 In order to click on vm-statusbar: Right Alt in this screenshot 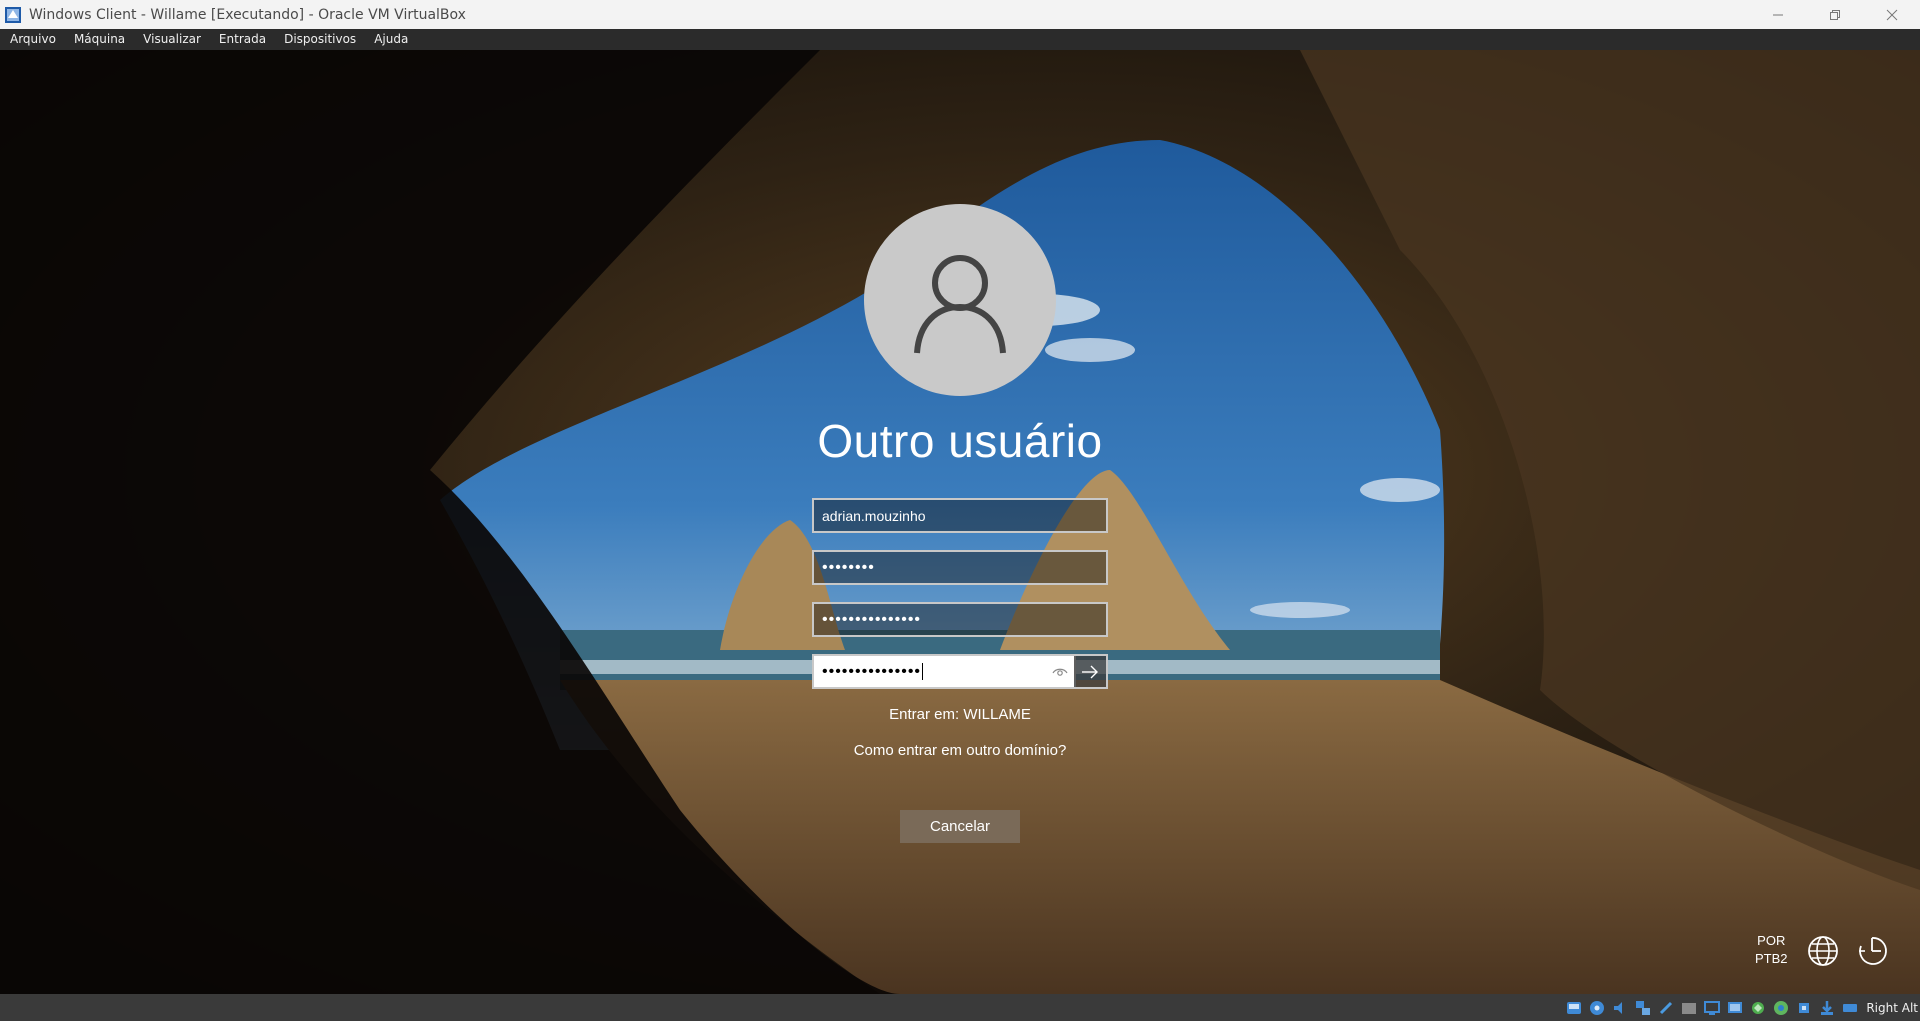, I will do `click(960, 1007)`.